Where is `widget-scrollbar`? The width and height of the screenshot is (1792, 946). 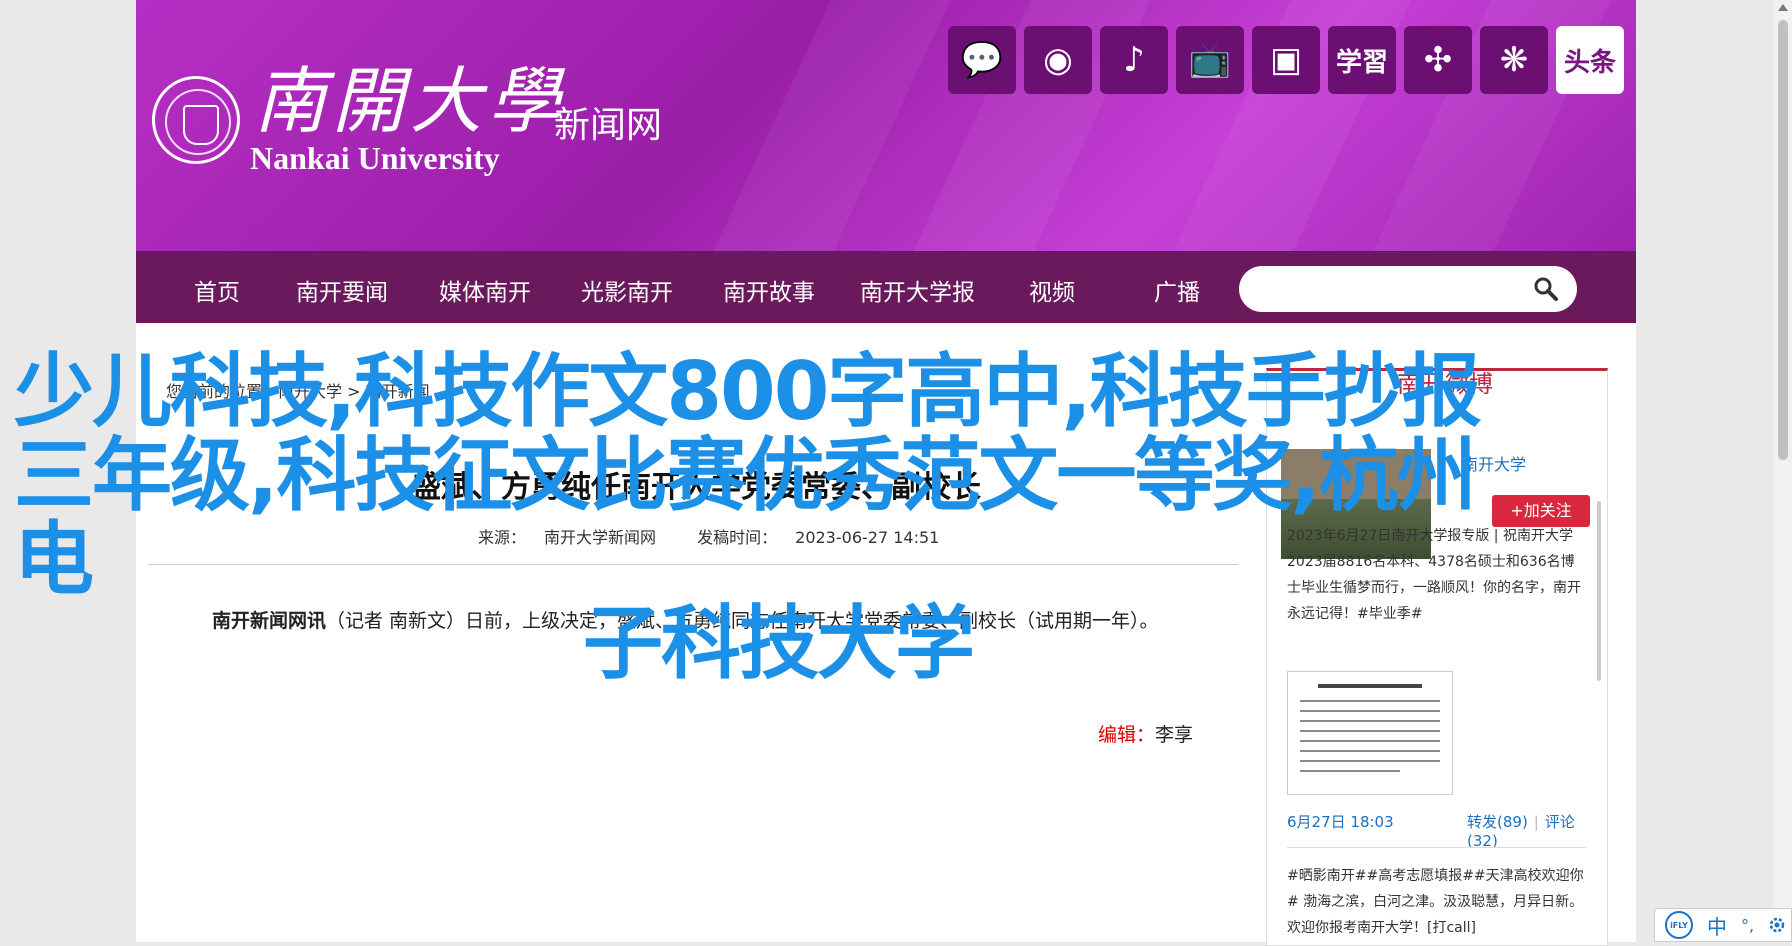 widget-scrollbar is located at coordinates (1599, 591).